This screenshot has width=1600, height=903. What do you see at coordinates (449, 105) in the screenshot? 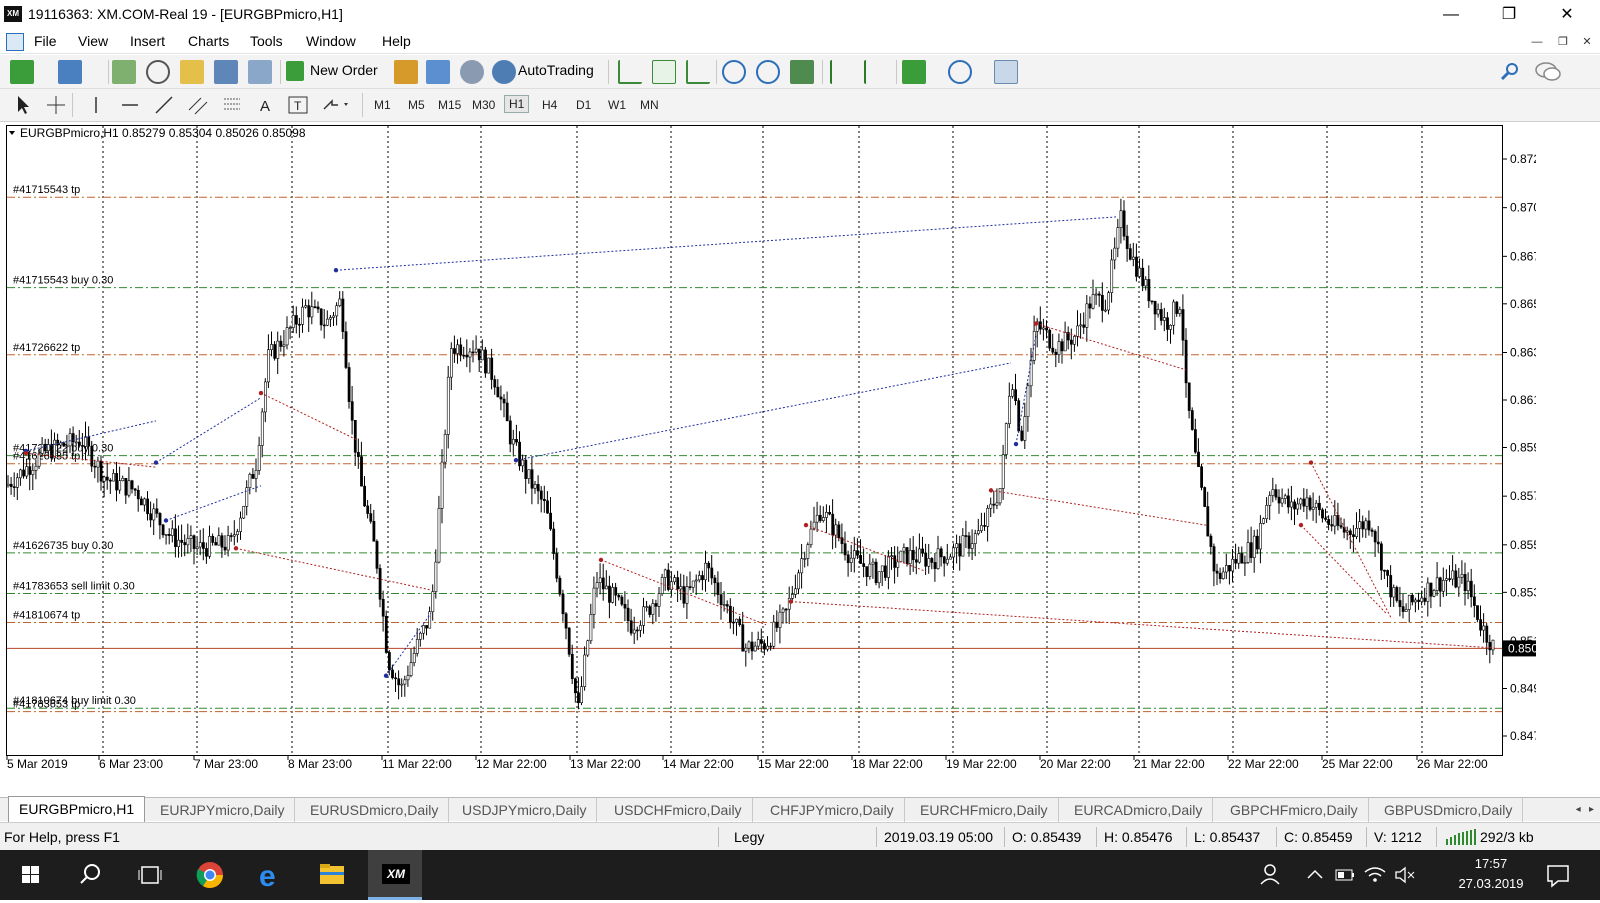
I see `timeframe-m15: M15` at bounding box center [449, 105].